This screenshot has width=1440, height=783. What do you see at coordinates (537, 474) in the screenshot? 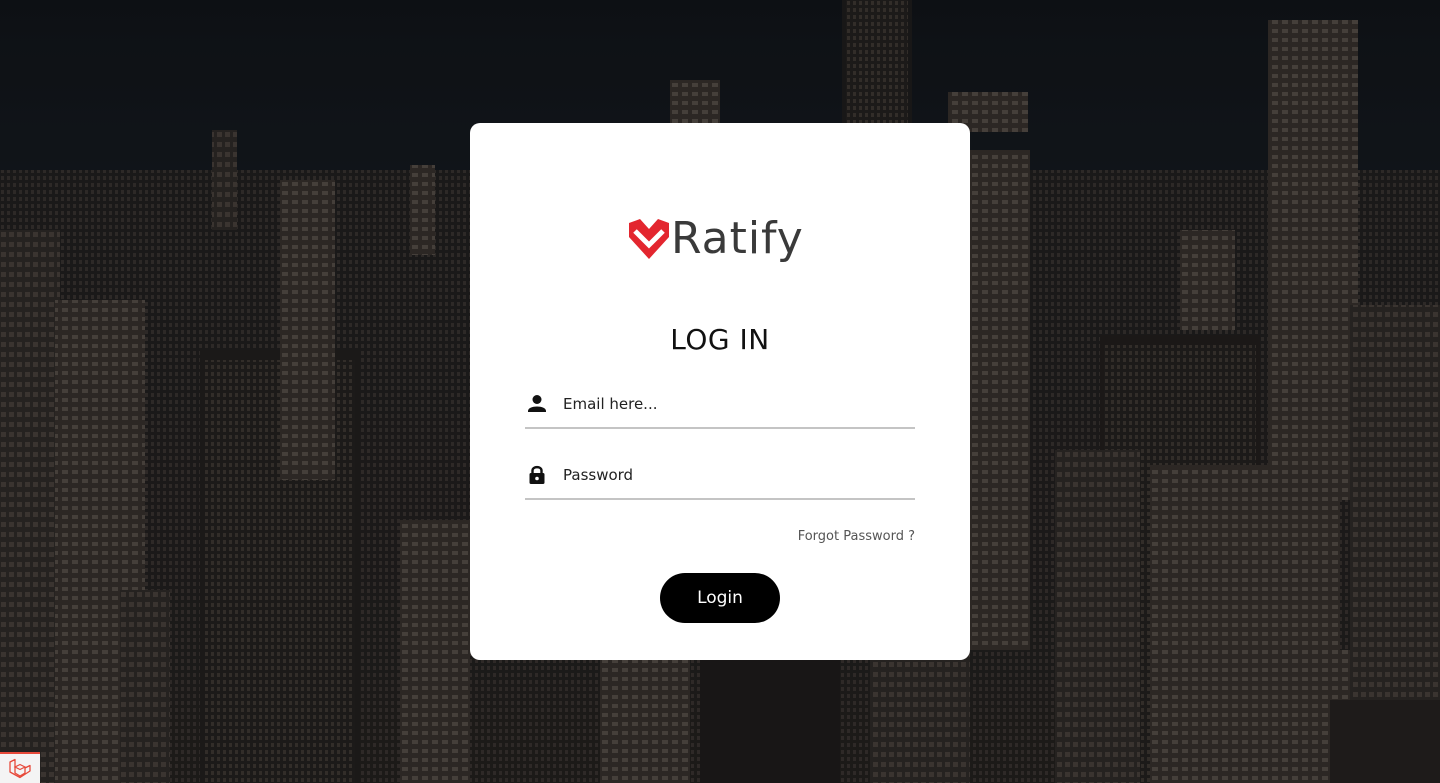
I see `lock-icon` at bounding box center [537, 474].